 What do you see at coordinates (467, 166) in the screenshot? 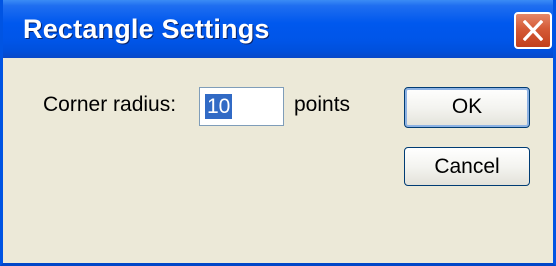
I see `cancel-button: Cancel` at bounding box center [467, 166].